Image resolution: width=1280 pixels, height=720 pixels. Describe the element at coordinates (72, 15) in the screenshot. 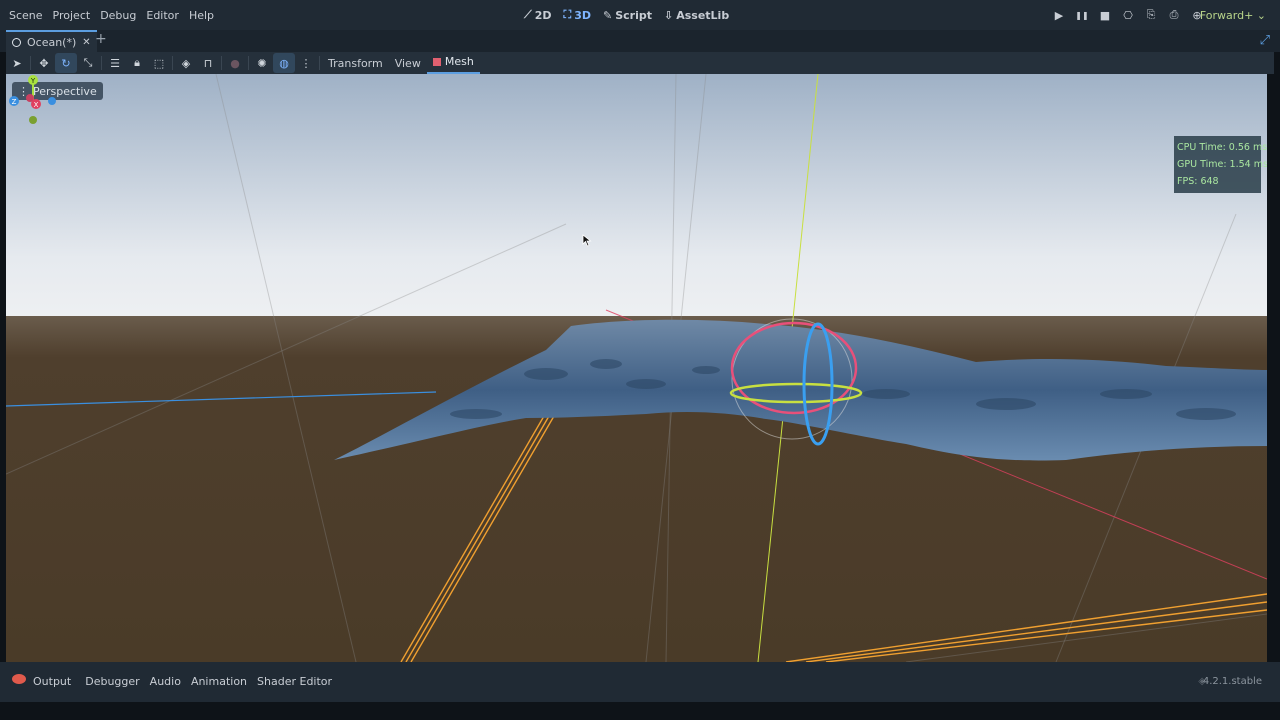

I see `menu-project: Project` at that location.